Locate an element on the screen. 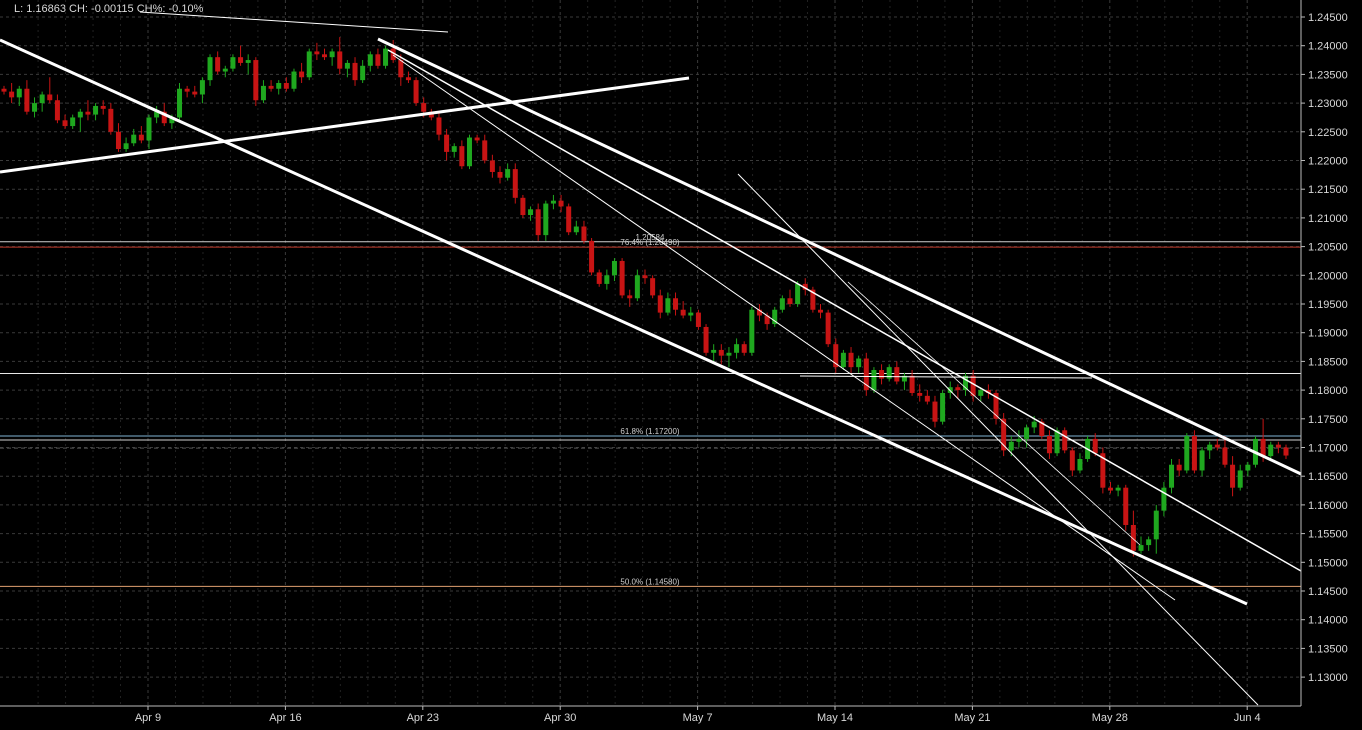 The image size is (1362, 730). y-tick-label: 1.21000 is located at coordinates (1328, 219).